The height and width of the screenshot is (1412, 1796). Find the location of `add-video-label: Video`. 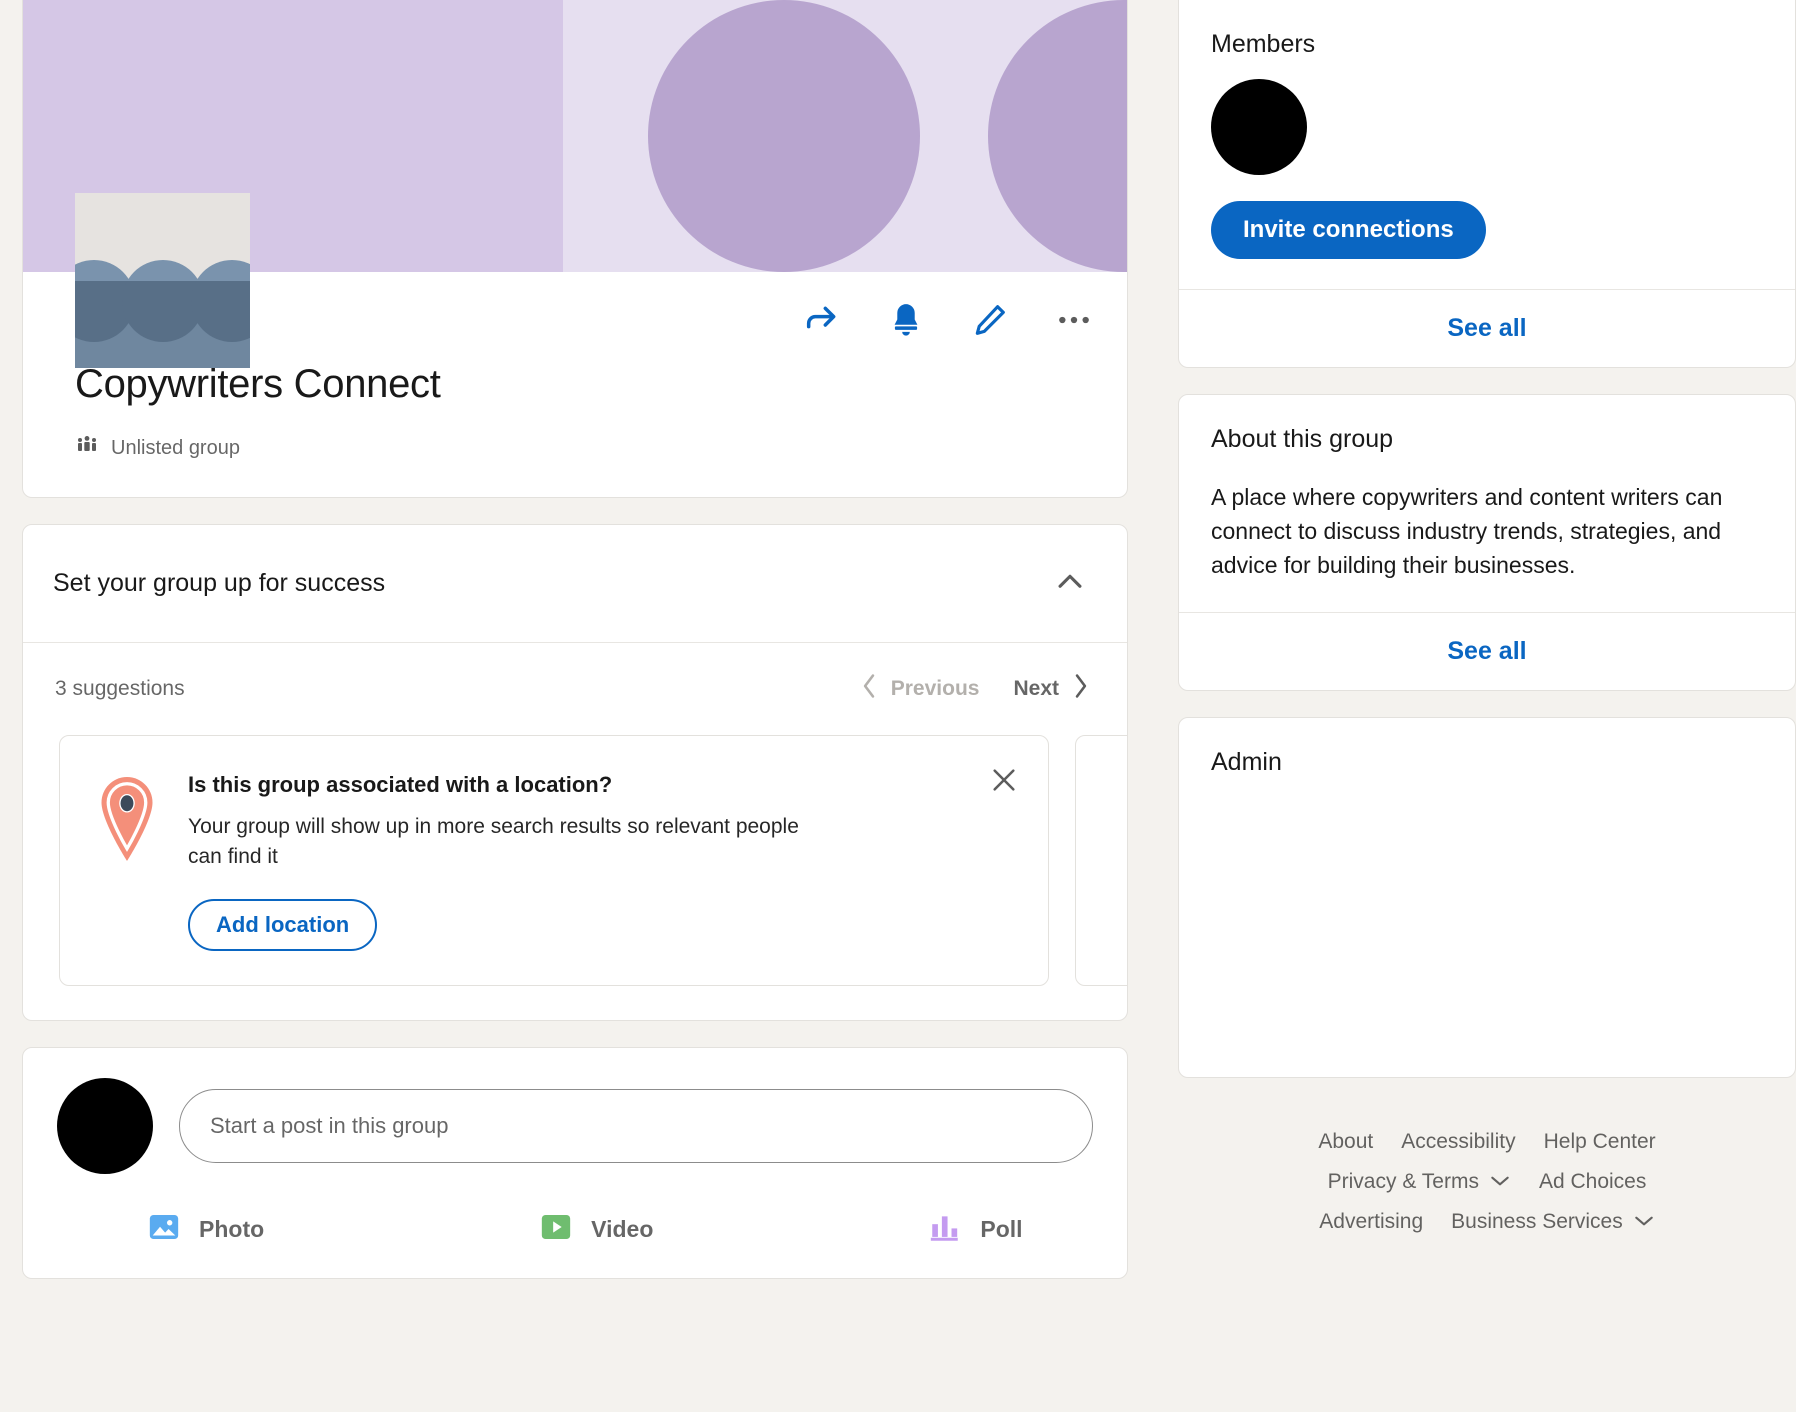

add-video-label: Video is located at coordinates (622, 1229).